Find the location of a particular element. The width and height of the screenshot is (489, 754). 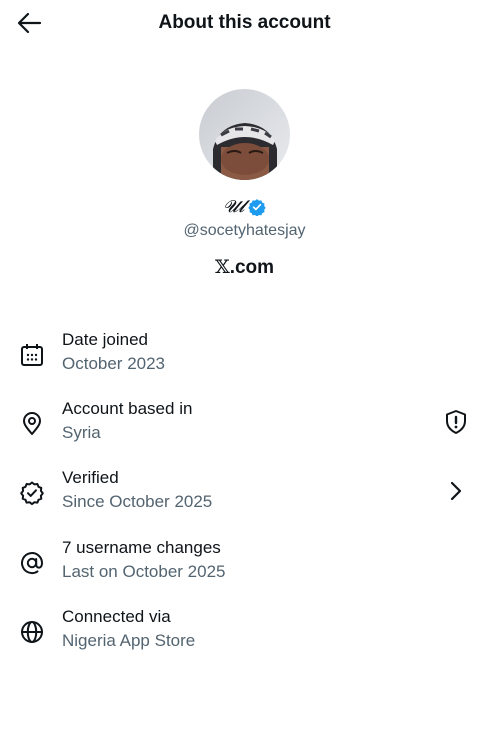

shield-alert-icon is located at coordinates (456, 422).